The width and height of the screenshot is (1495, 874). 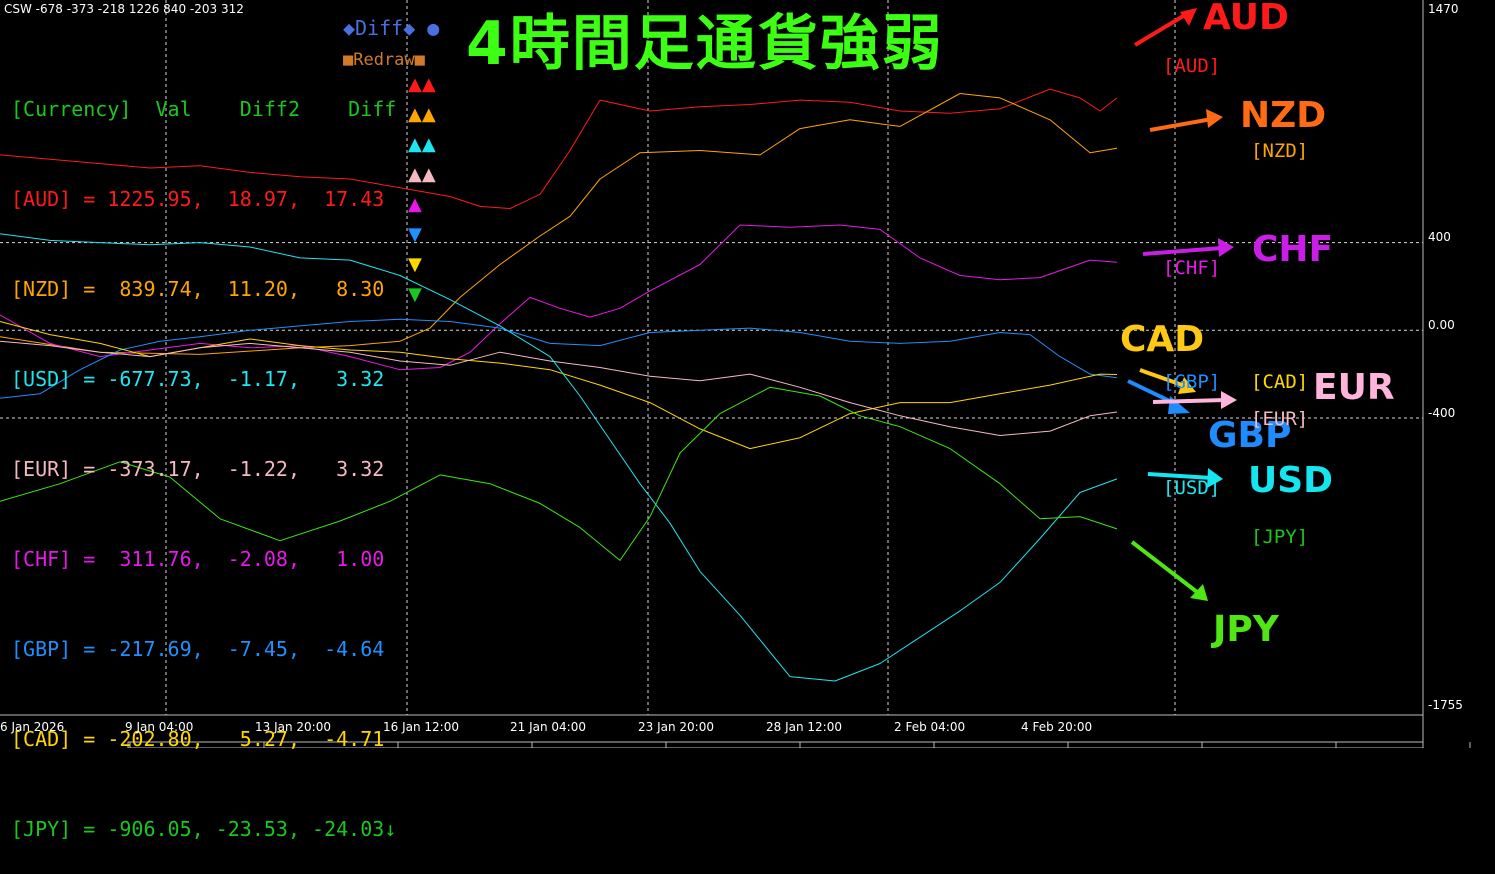 What do you see at coordinates (198, 559) in the screenshot?
I see `table-row-chf: [CHF] = 311.76, -2.08, 1.00` at bounding box center [198, 559].